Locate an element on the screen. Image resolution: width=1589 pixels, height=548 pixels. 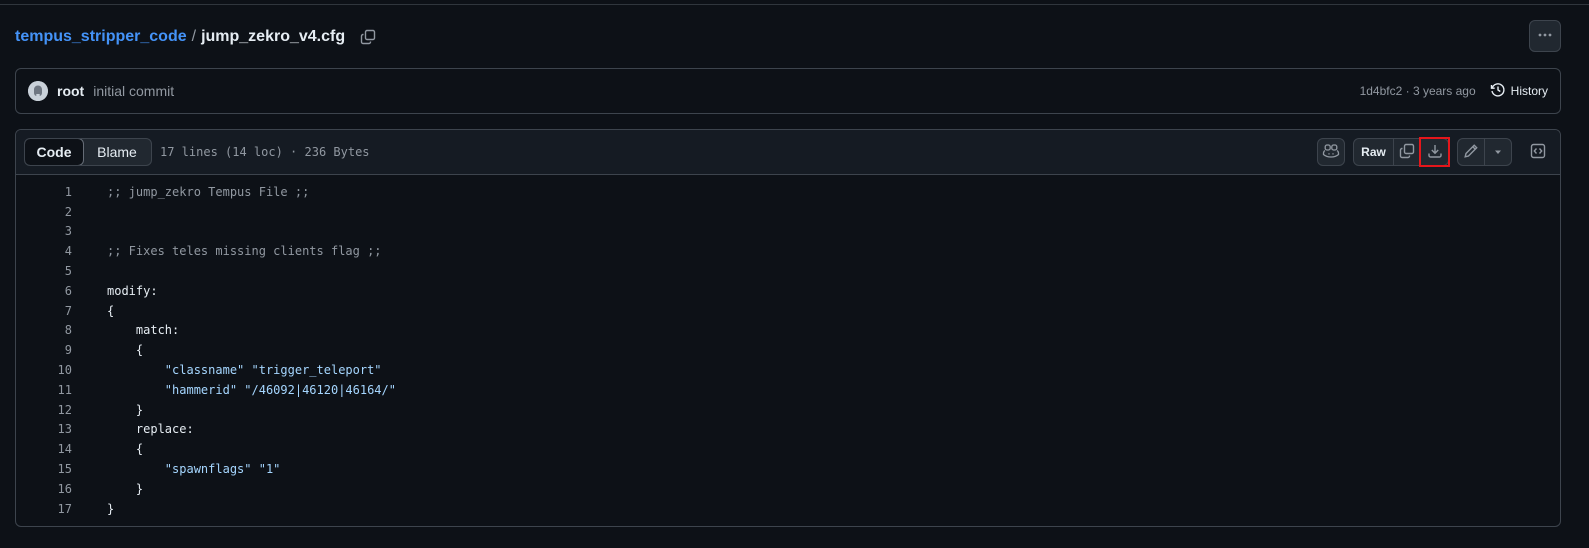
file-meta: 17 lines (14 loc) · 236 Bytes is located at coordinates (265, 152).